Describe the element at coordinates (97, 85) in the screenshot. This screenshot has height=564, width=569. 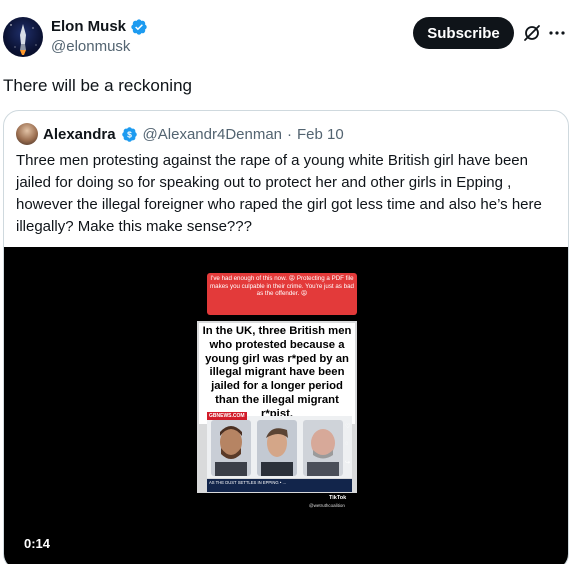
I see `tweet-text: There will be a reckoning` at that location.